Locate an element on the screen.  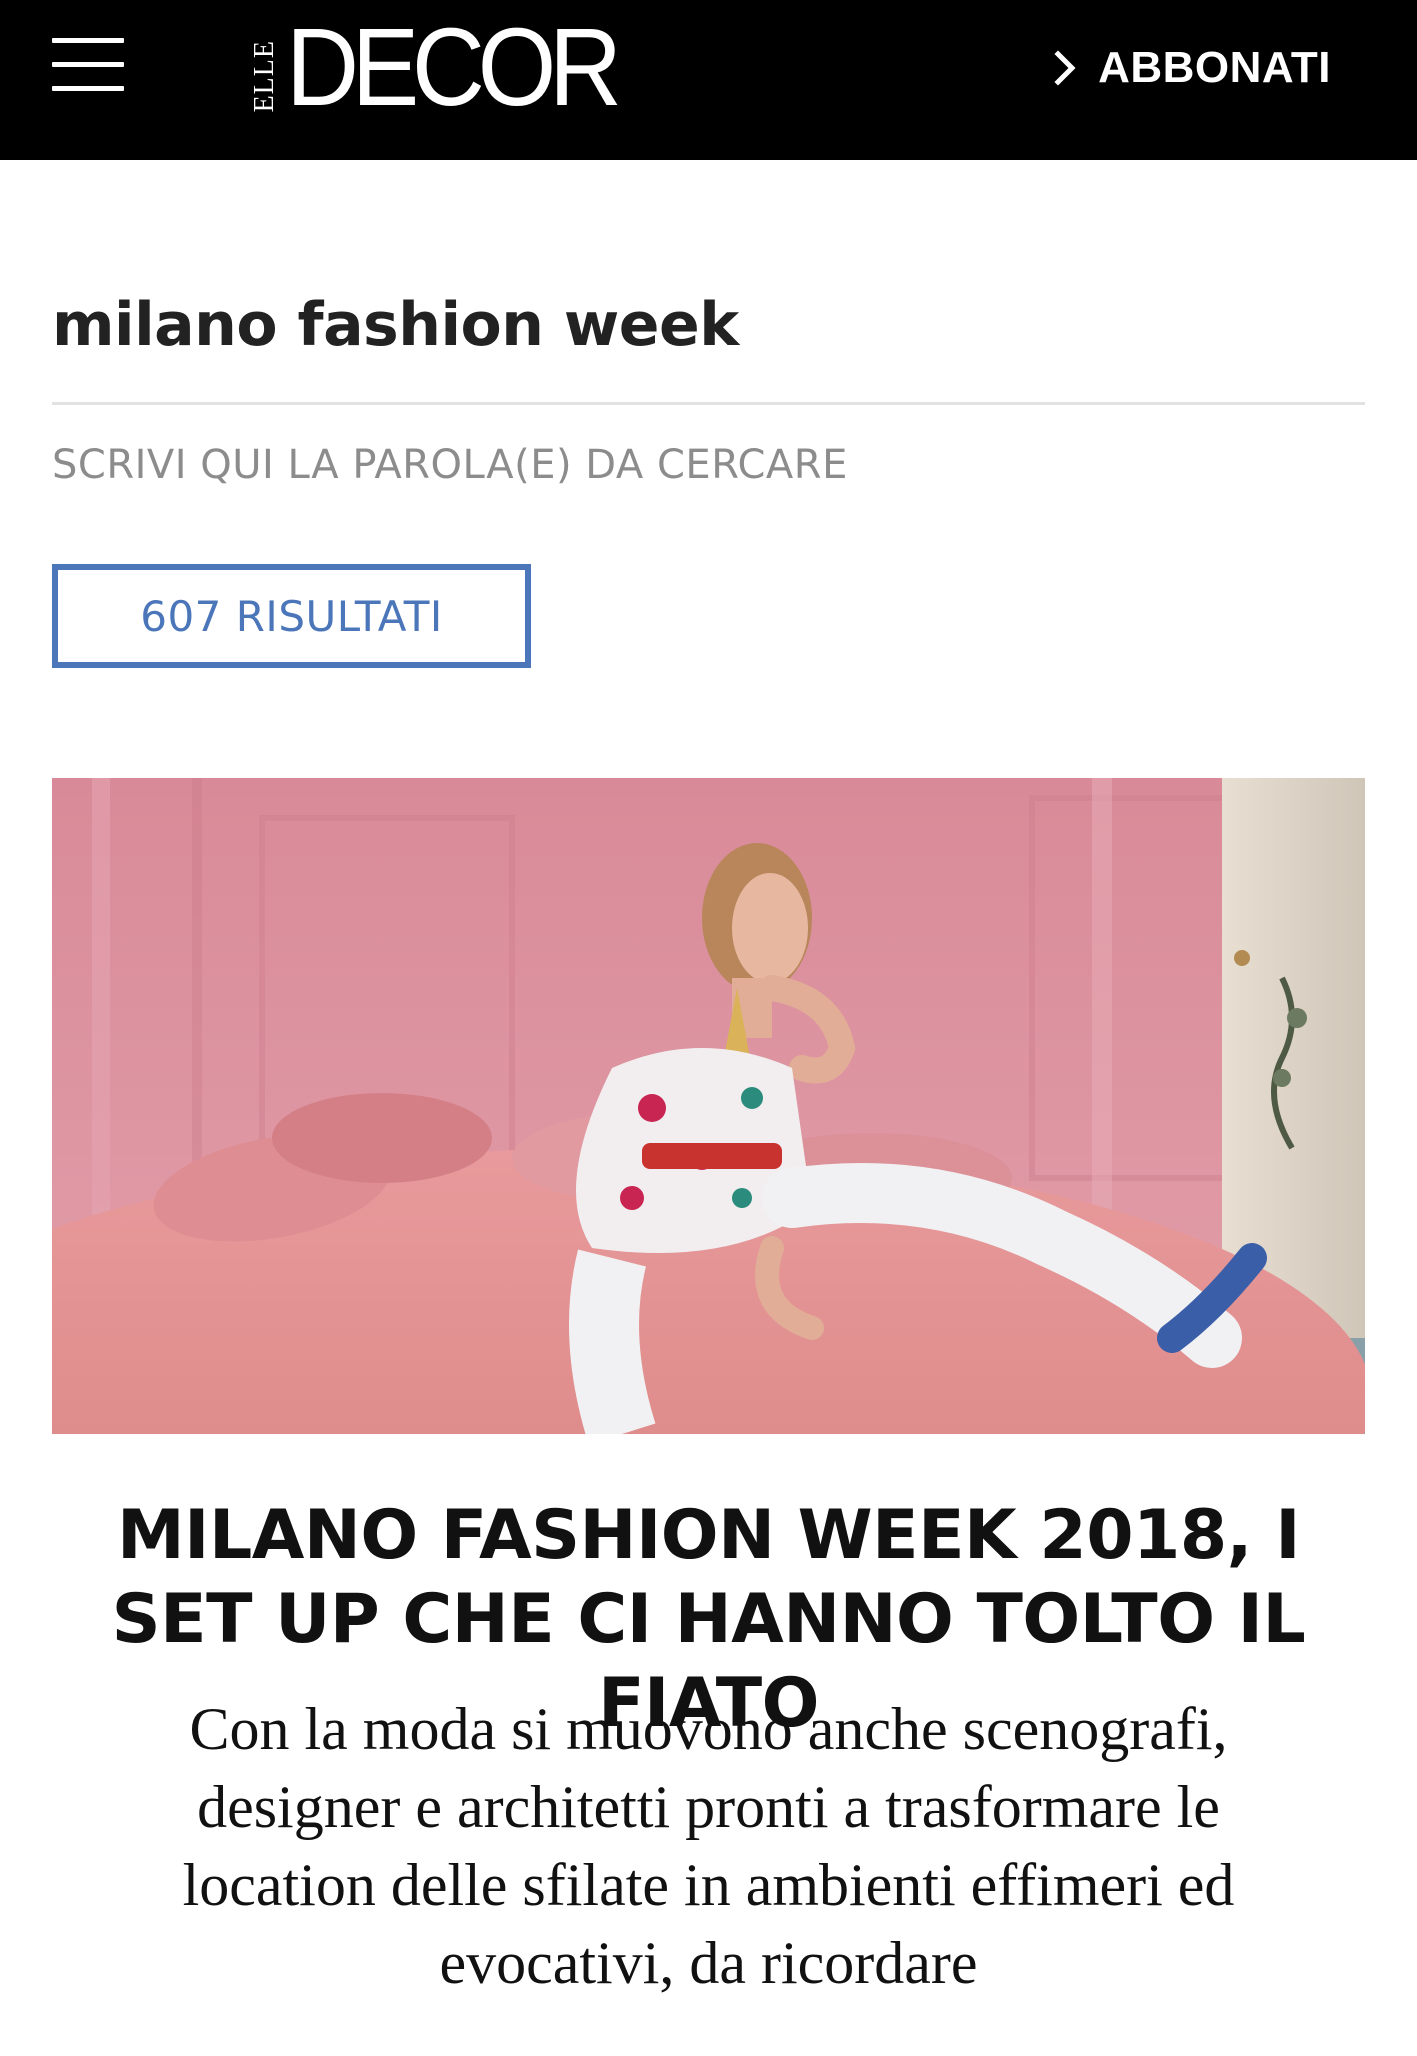
search-query-heading: milano fashion week is located at coordinates (395, 325).